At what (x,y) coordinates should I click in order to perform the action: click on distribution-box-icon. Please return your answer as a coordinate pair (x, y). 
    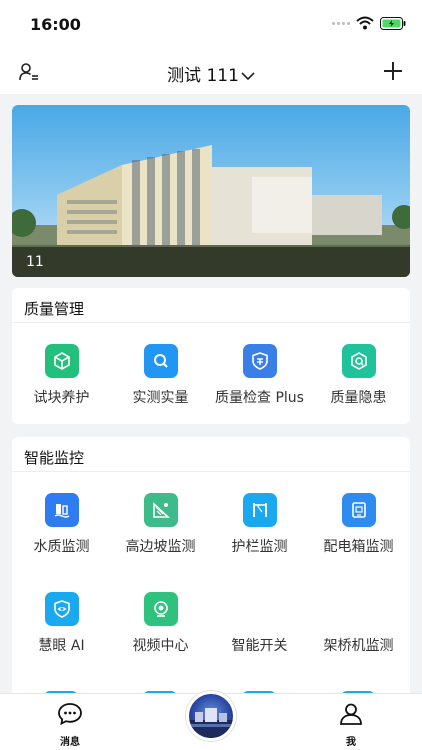
    Looking at the image, I should click on (358, 510).